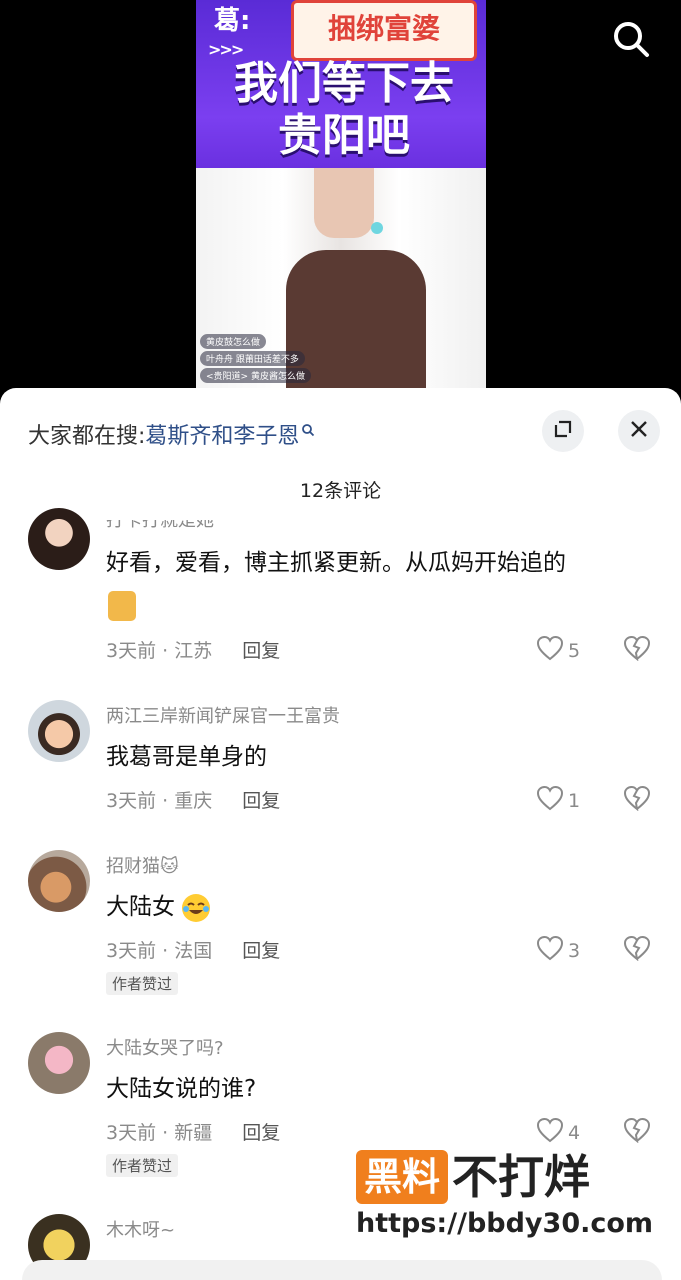  I want to click on watermark-url: https://bbdy30.com, so click(505, 1223).